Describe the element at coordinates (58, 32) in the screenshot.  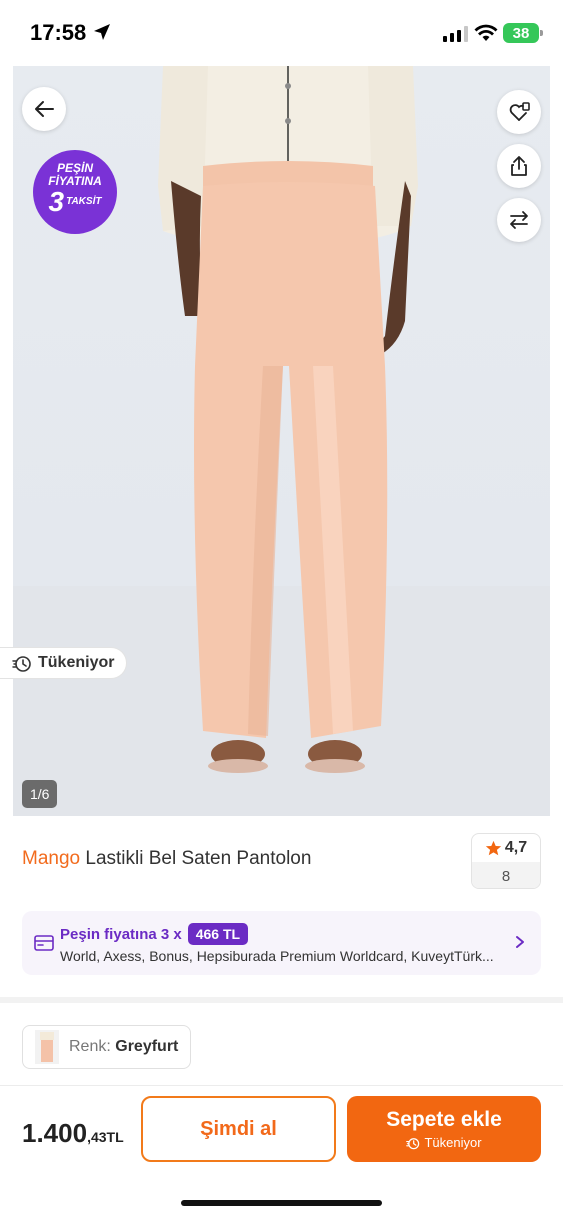
I see `status-time: 17:58` at that location.